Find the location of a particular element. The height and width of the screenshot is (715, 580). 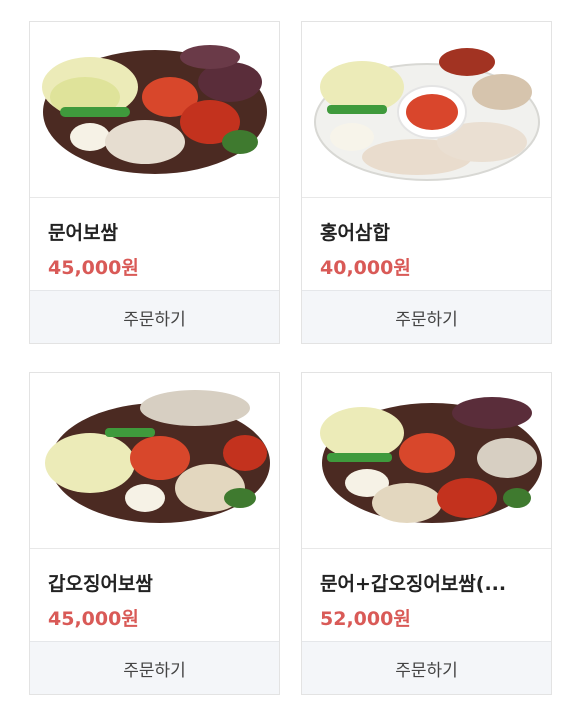

product-price: 52,000원 is located at coordinates (365, 619).